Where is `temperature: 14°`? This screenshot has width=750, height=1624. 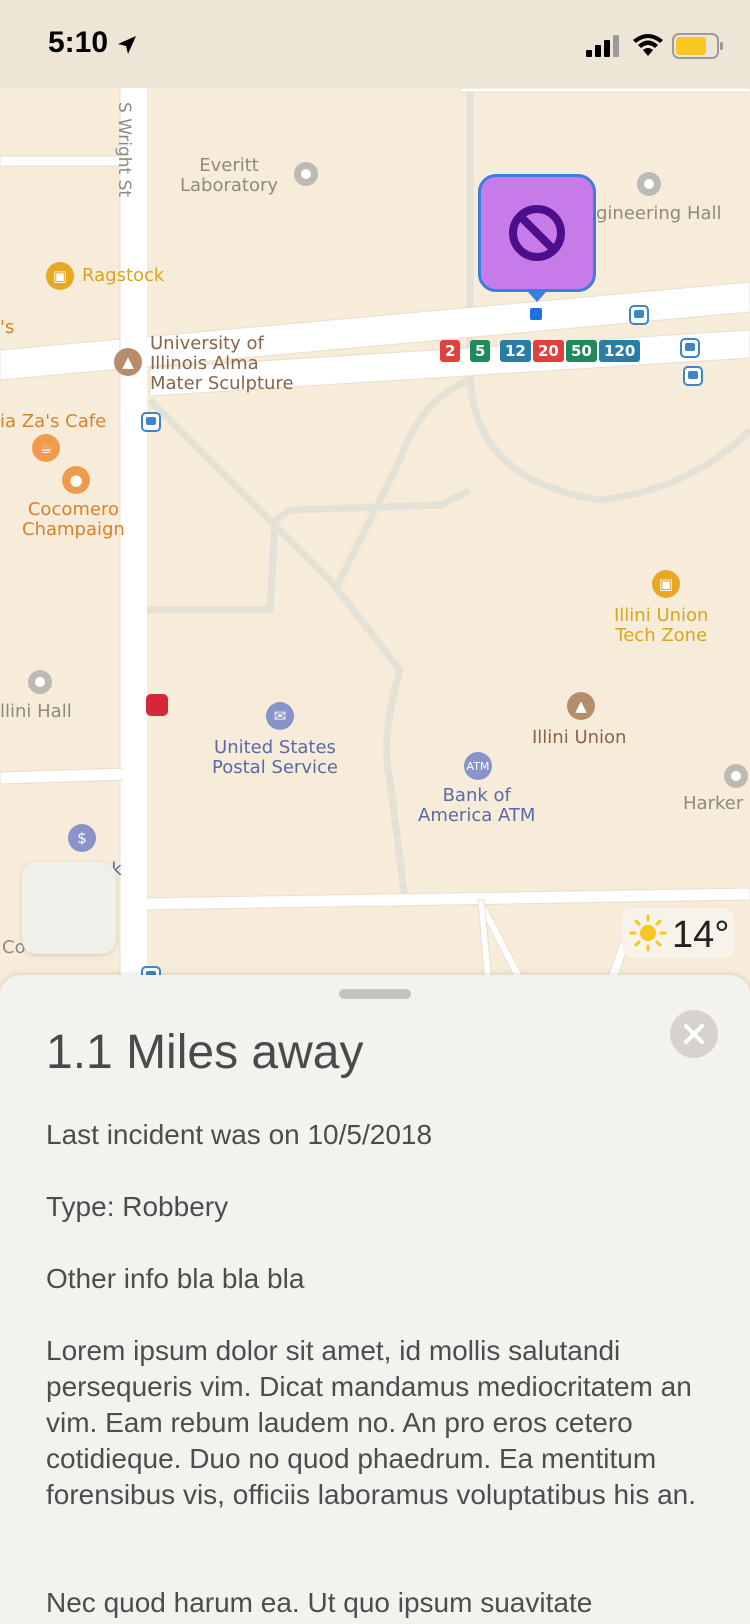
temperature: 14° is located at coordinates (701, 935).